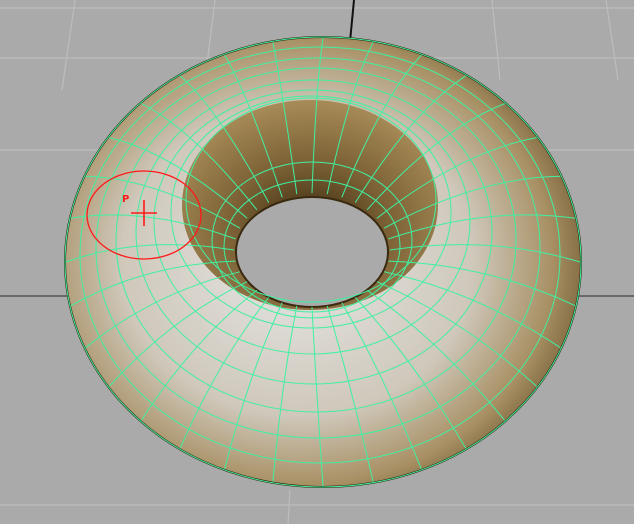 This screenshot has width=634, height=524. What do you see at coordinates (312, 252) in the screenshot?
I see `torus-hole` at bounding box center [312, 252].